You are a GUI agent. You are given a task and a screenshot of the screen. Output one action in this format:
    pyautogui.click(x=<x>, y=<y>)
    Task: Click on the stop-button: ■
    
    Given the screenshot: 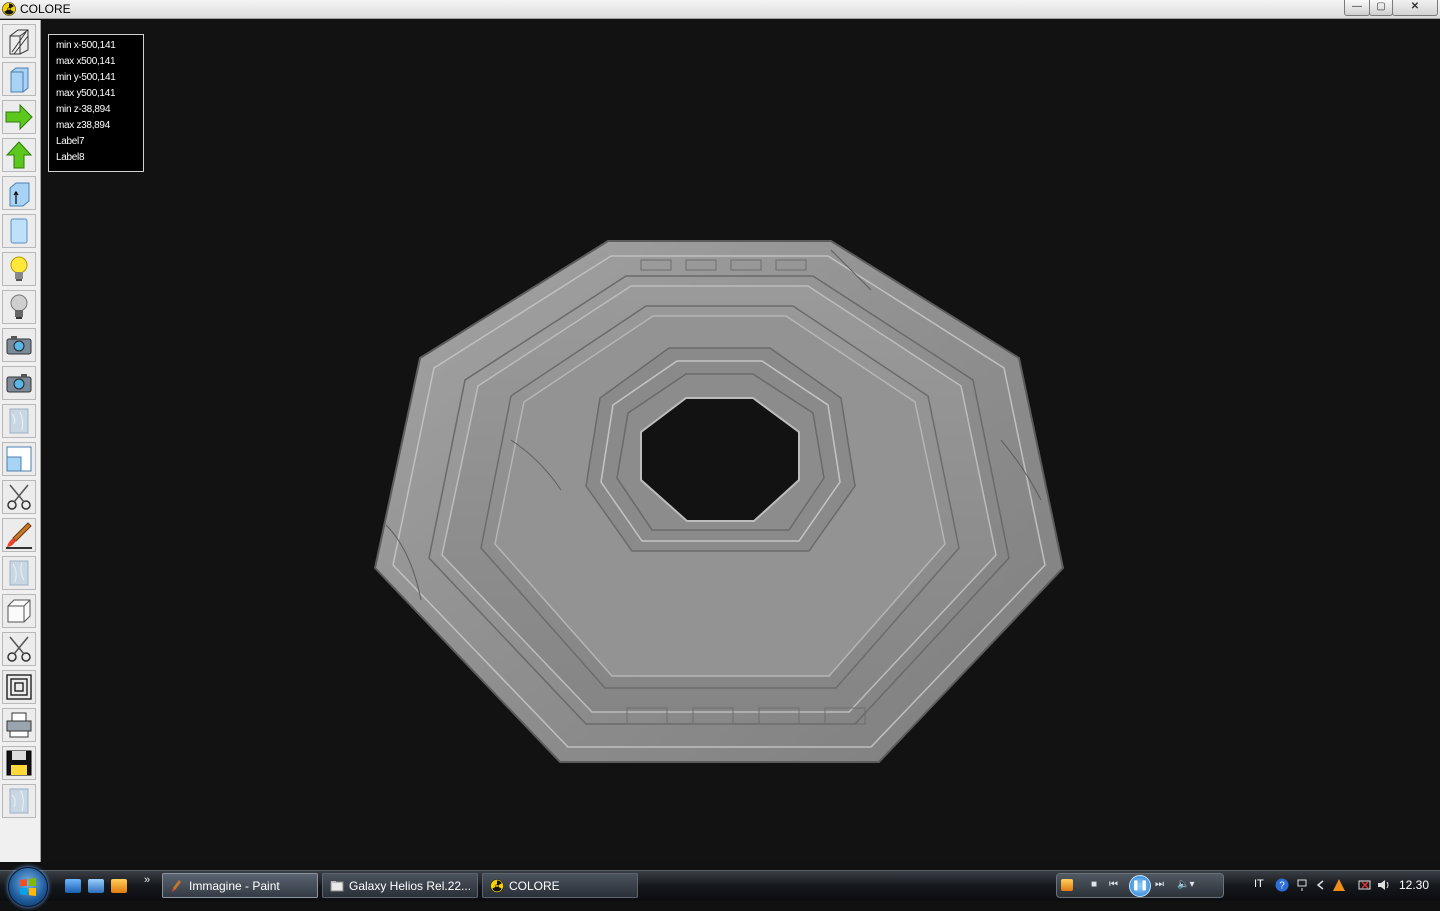 What is the action you would take?
    pyautogui.click(x=1094, y=884)
    